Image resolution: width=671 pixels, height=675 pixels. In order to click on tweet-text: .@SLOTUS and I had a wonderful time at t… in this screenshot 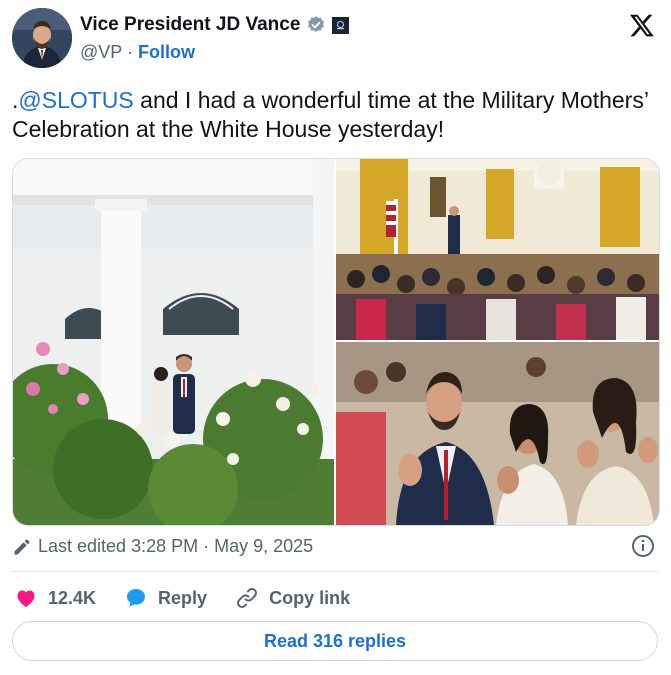, I will do `click(332, 115)`.